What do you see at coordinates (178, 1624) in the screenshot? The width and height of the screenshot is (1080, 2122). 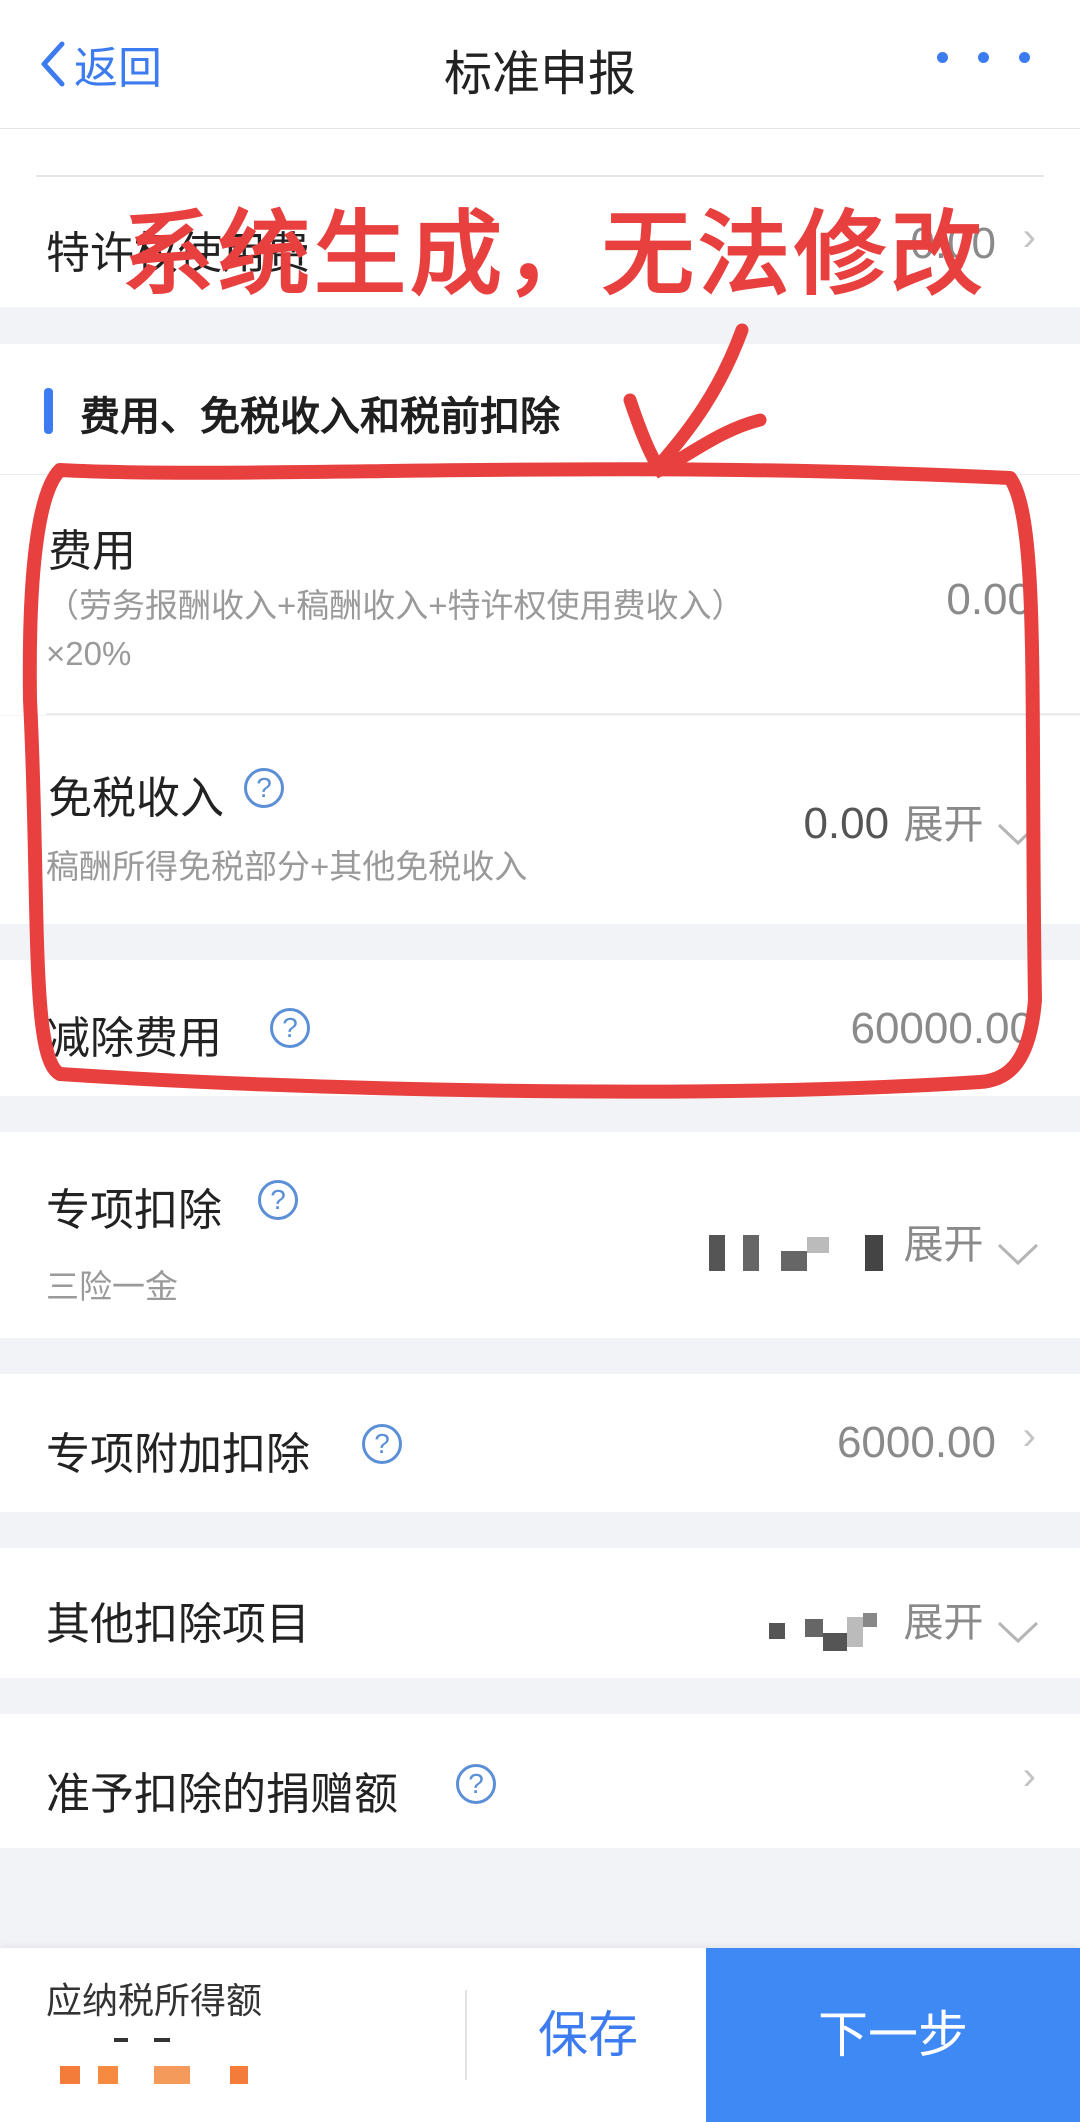 I see `other-deductions-label: 其他扣除项目` at bounding box center [178, 1624].